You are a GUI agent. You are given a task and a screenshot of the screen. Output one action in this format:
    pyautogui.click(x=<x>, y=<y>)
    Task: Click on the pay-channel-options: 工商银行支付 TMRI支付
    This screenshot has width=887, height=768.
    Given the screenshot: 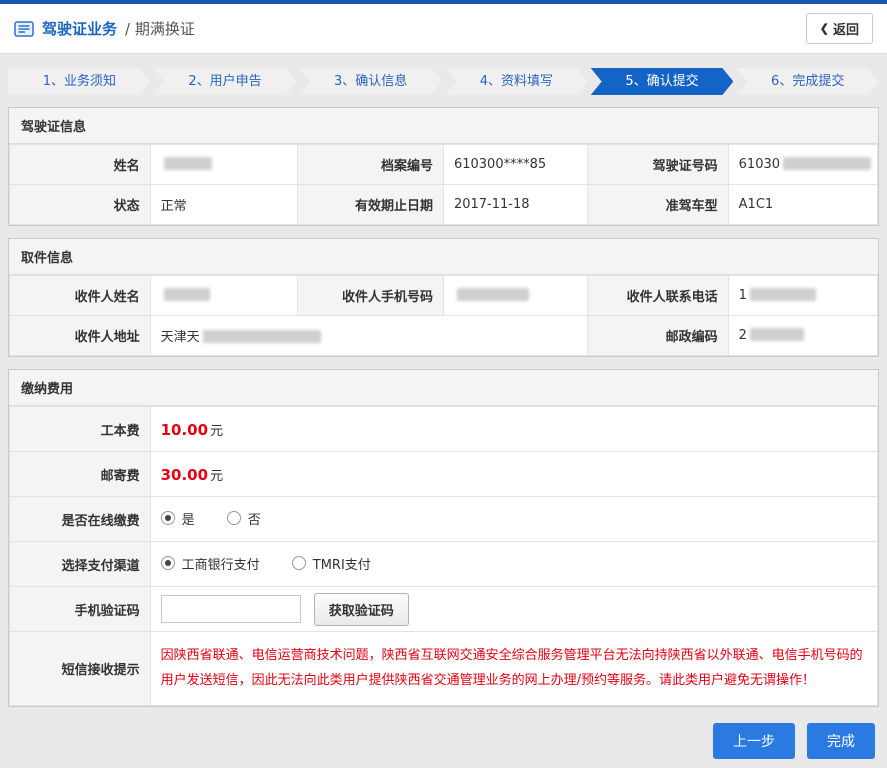 What is the action you would take?
    pyautogui.click(x=514, y=564)
    